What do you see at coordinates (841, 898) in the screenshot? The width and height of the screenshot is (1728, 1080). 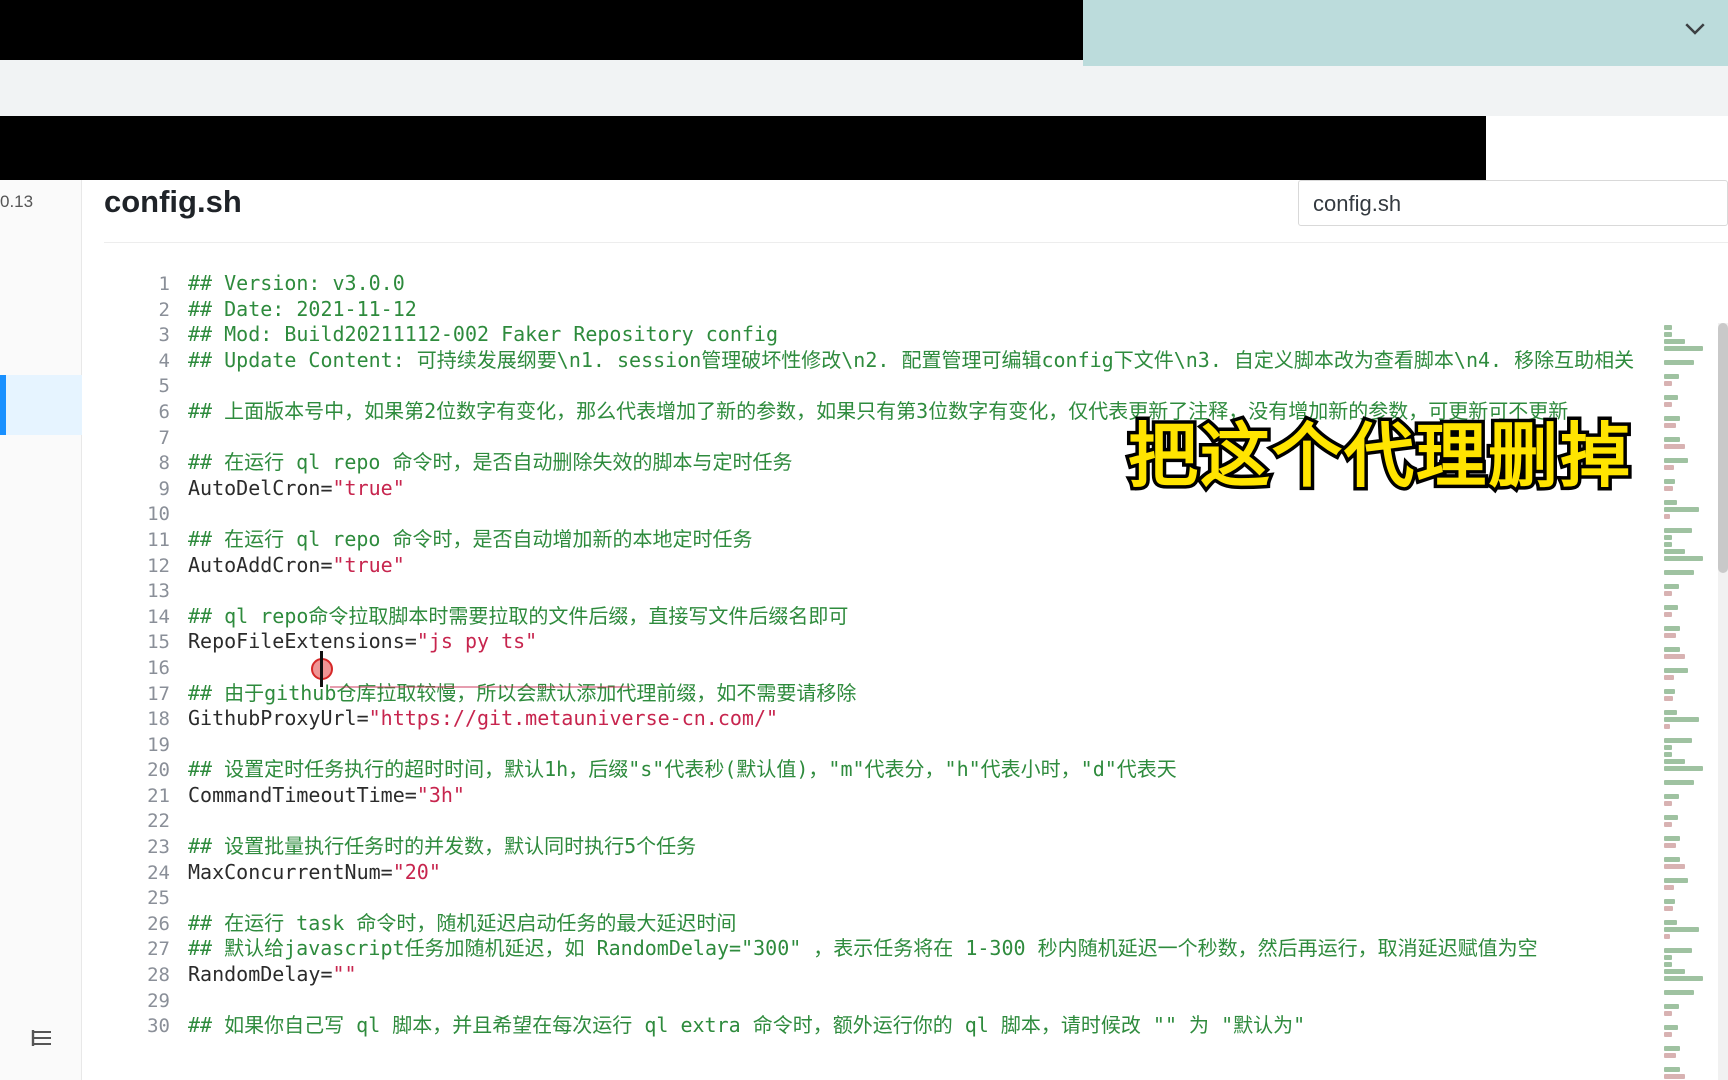 I see `code-line: 25` at bounding box center [841, 898].